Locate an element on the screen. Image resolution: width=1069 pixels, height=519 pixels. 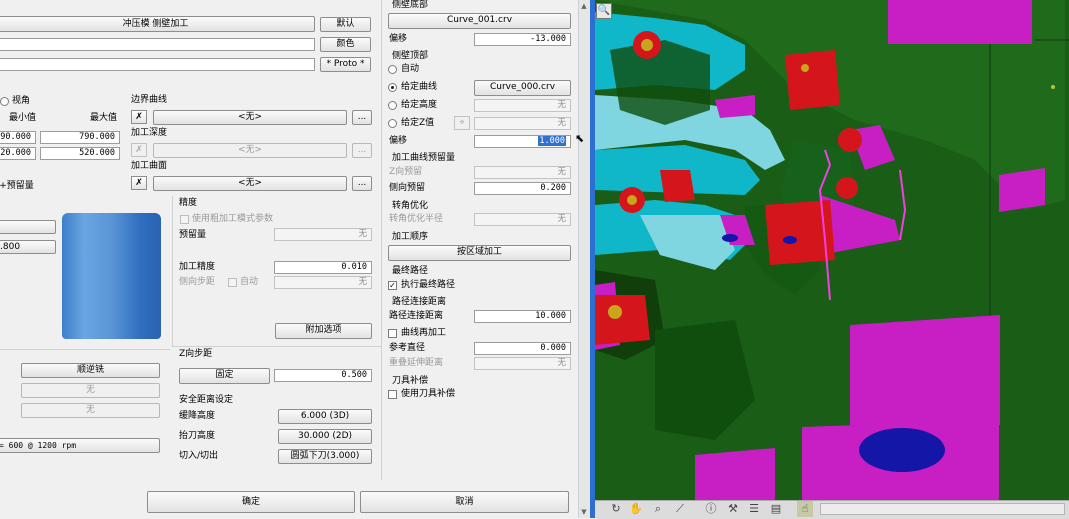
max-field-2: 520.000 is located at coordinates (80, 153).